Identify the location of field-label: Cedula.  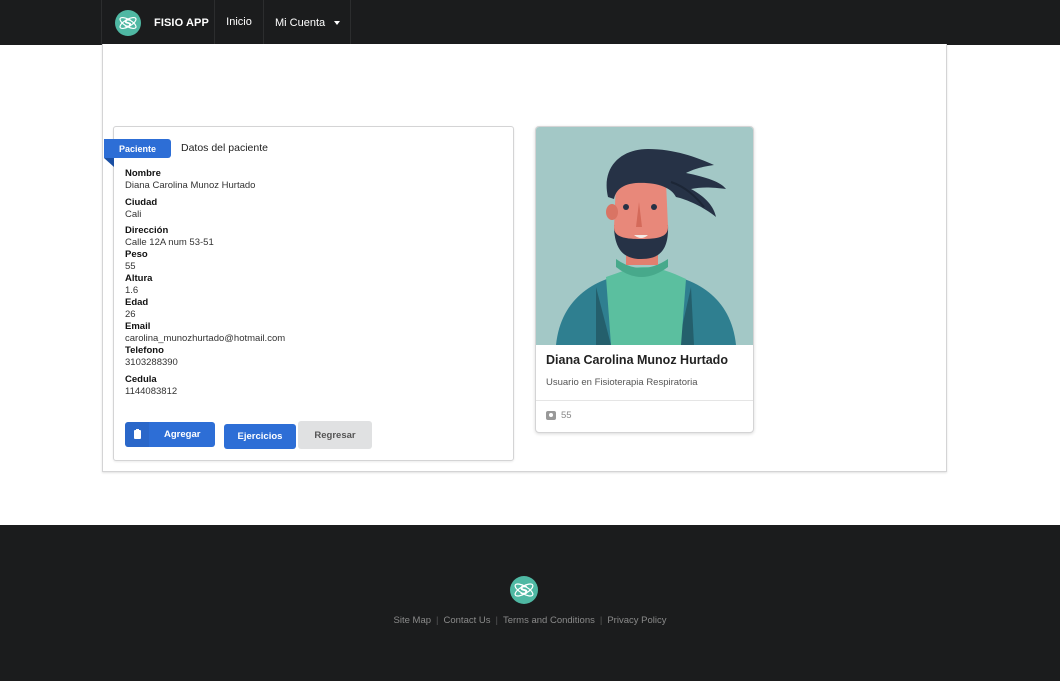
(141, 379).